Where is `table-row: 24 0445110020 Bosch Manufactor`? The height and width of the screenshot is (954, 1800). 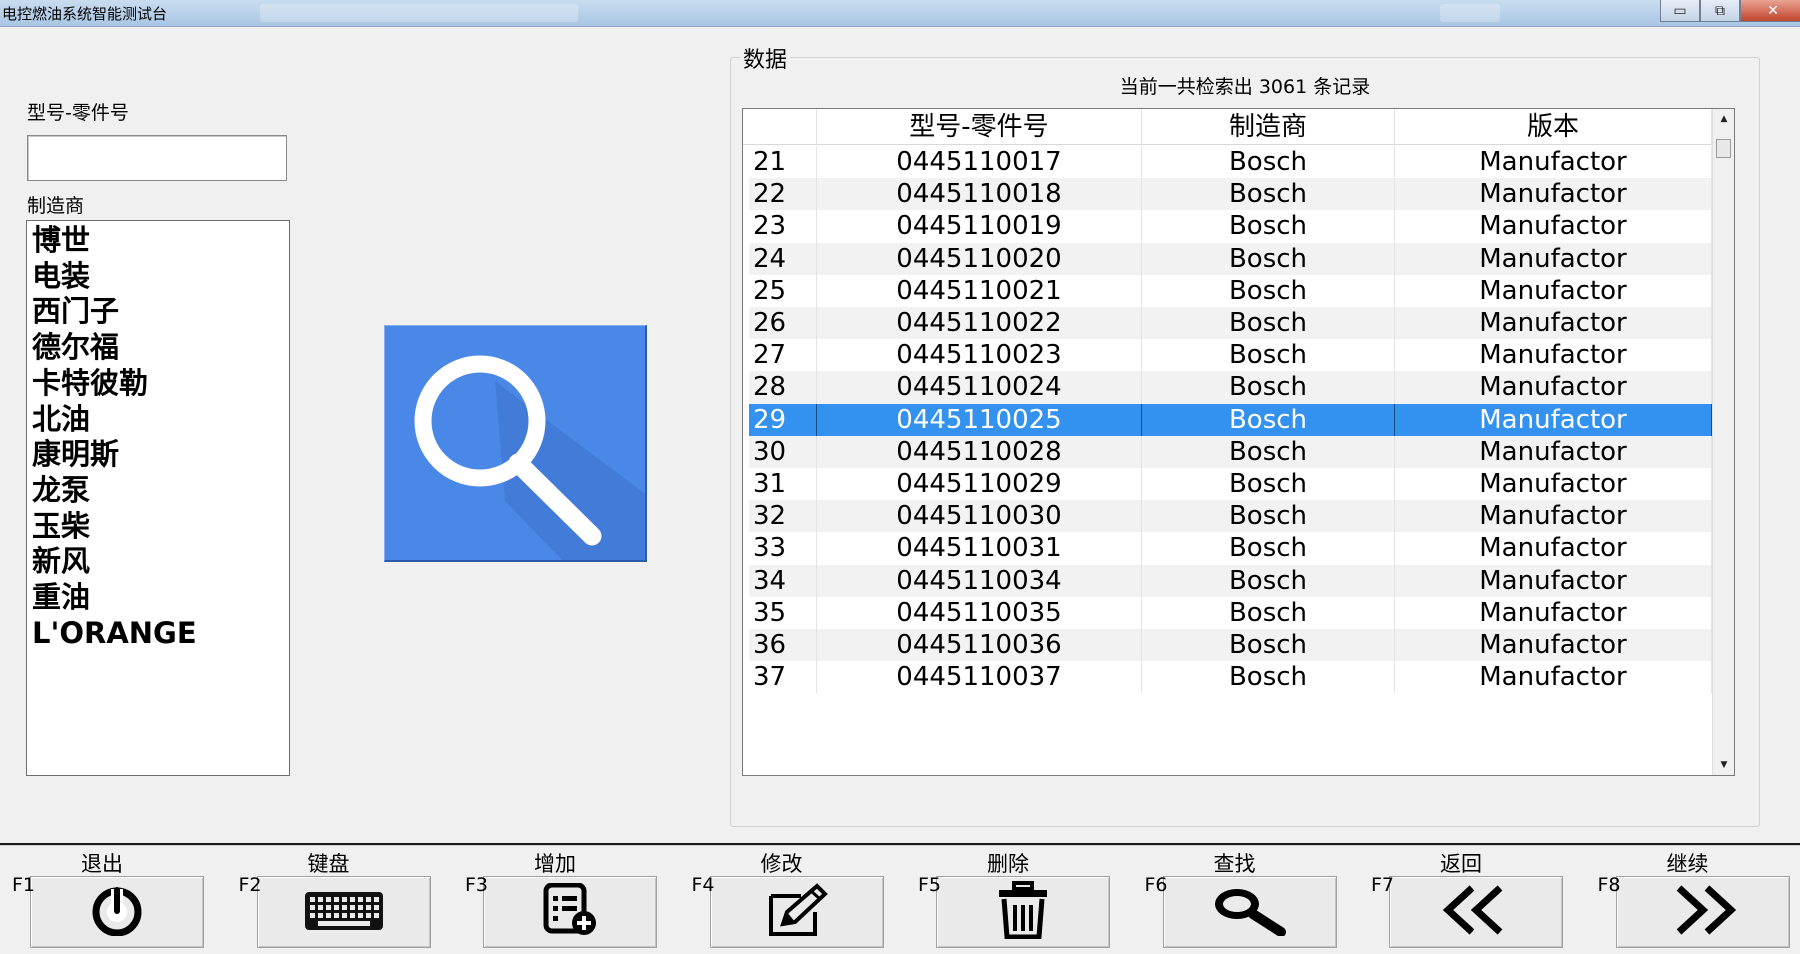 table-row: 24 0445110020 Bosch Manufactor is located at coordinates (1241, 258).